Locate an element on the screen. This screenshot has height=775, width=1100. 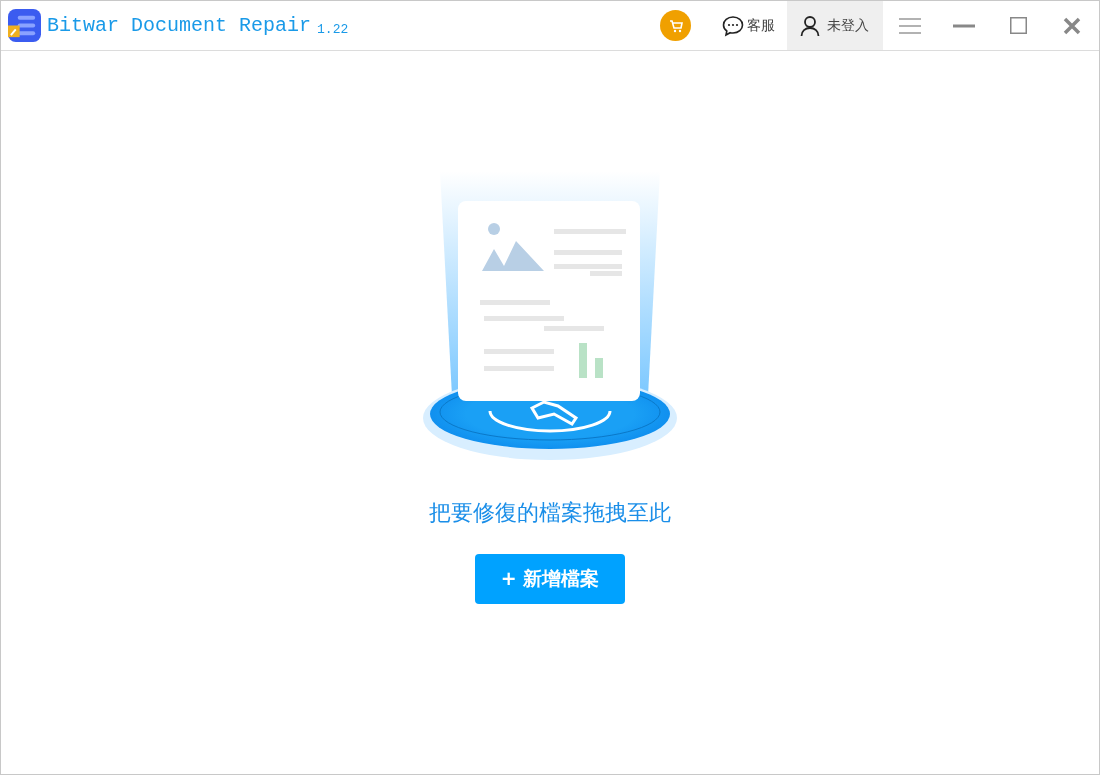
minimize-icon is located at coordinates (964, 25).